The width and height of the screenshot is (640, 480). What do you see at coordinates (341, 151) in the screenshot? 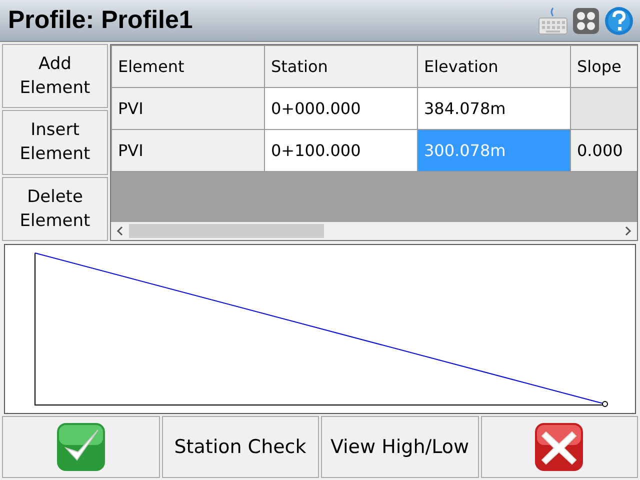
I see `table-cell: 0+100.000` at bounding box center [341, 151].